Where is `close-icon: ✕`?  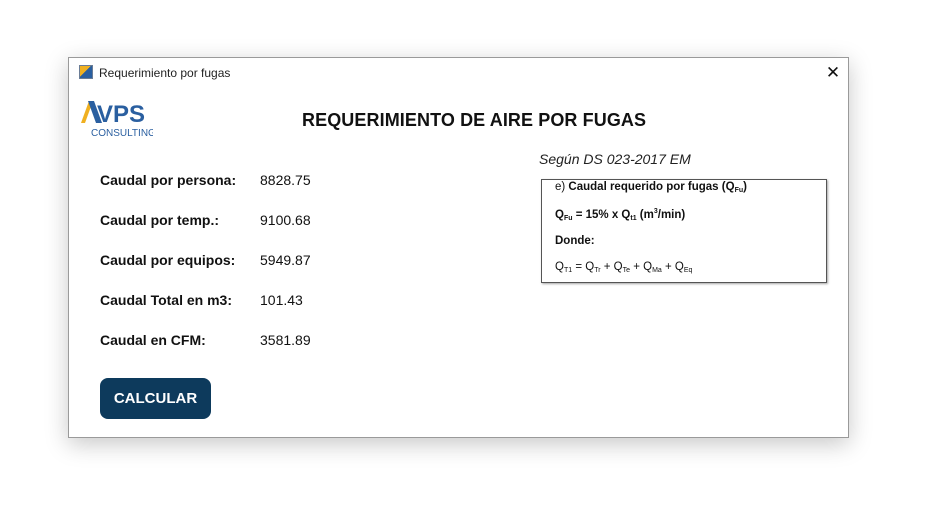
close-icon: ✕ is located at coordinates (833, 72).